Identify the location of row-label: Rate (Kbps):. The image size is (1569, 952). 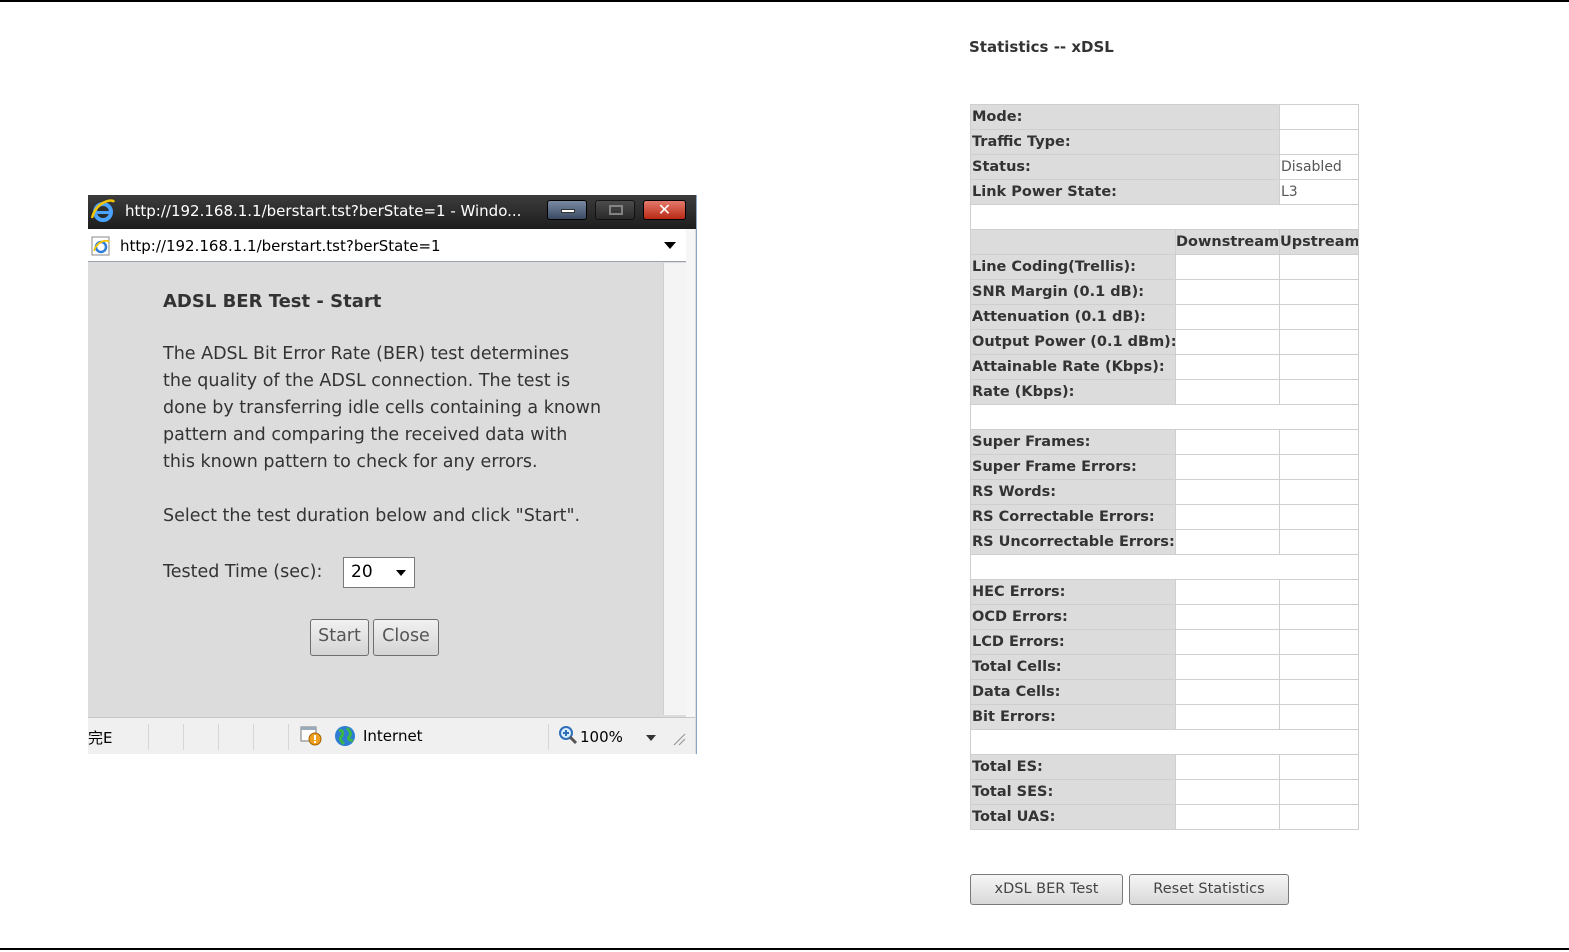
(1073, 392).